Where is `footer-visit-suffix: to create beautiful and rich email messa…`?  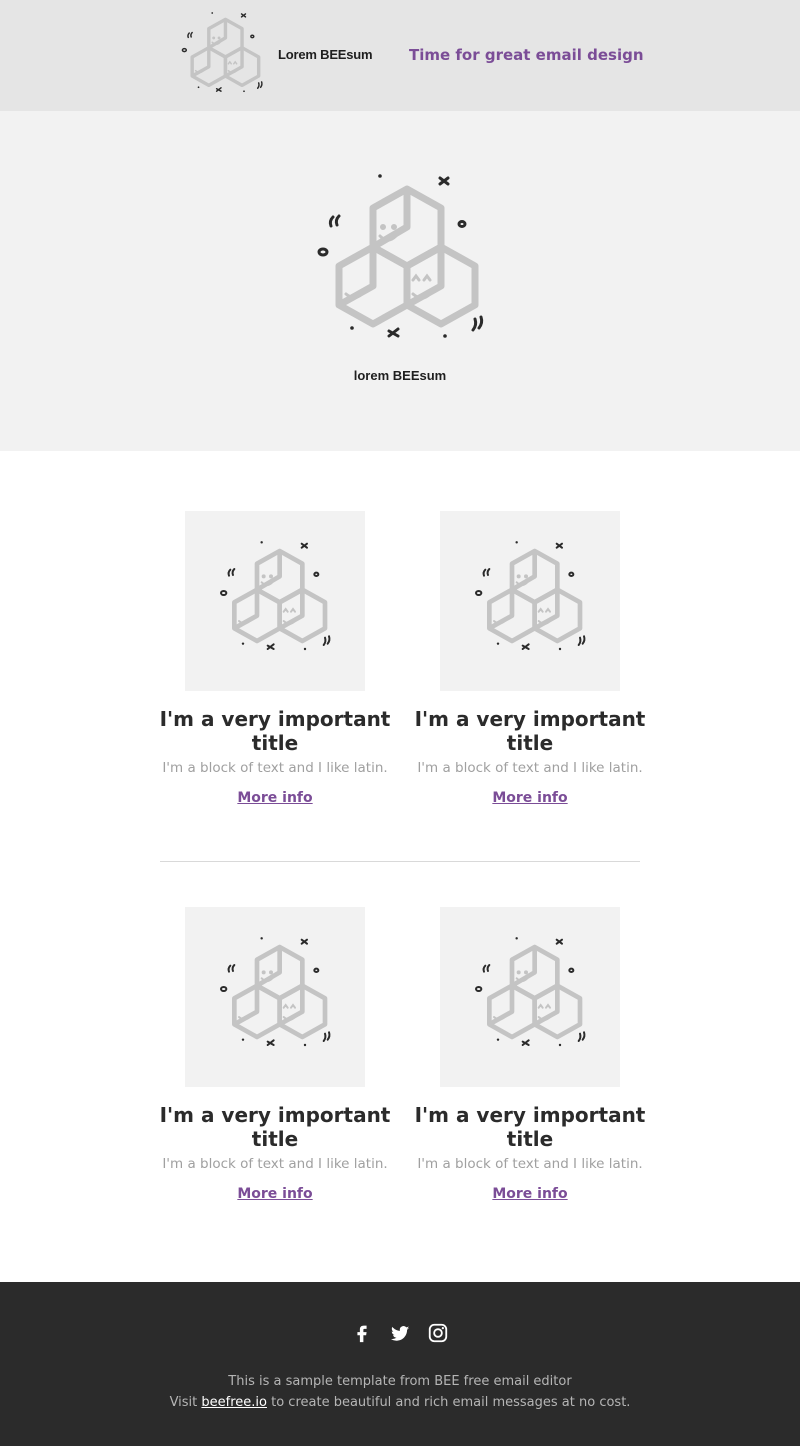
footer-visit-suffix: to create beautiful and rich email messa… is located at coordinates (448, 1402).